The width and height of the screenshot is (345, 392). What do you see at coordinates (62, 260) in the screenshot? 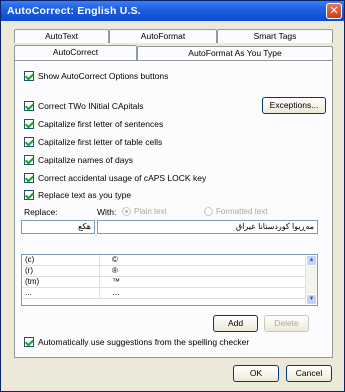
I see `list-item-from: (c)` at bounding box center [62, 260].